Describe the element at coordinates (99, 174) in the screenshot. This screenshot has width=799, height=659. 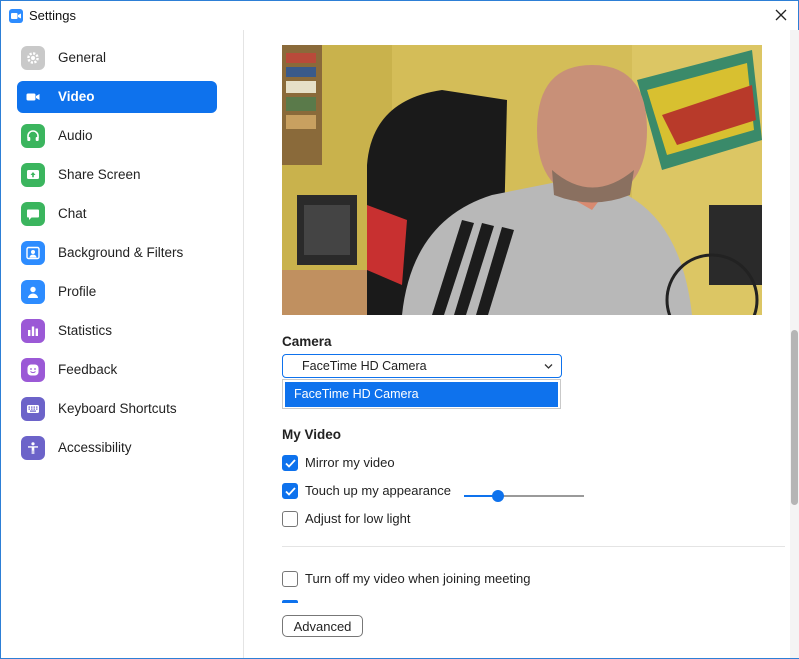
I see `sidebar-item-label: Share Screen` at that location.